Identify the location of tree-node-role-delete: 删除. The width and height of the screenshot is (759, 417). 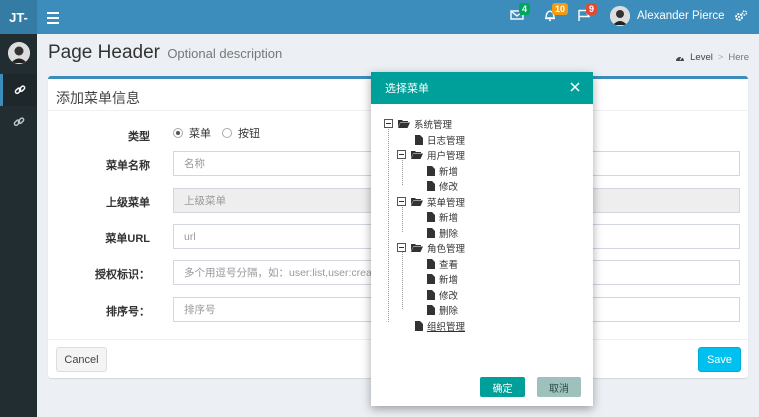
(442, 309).